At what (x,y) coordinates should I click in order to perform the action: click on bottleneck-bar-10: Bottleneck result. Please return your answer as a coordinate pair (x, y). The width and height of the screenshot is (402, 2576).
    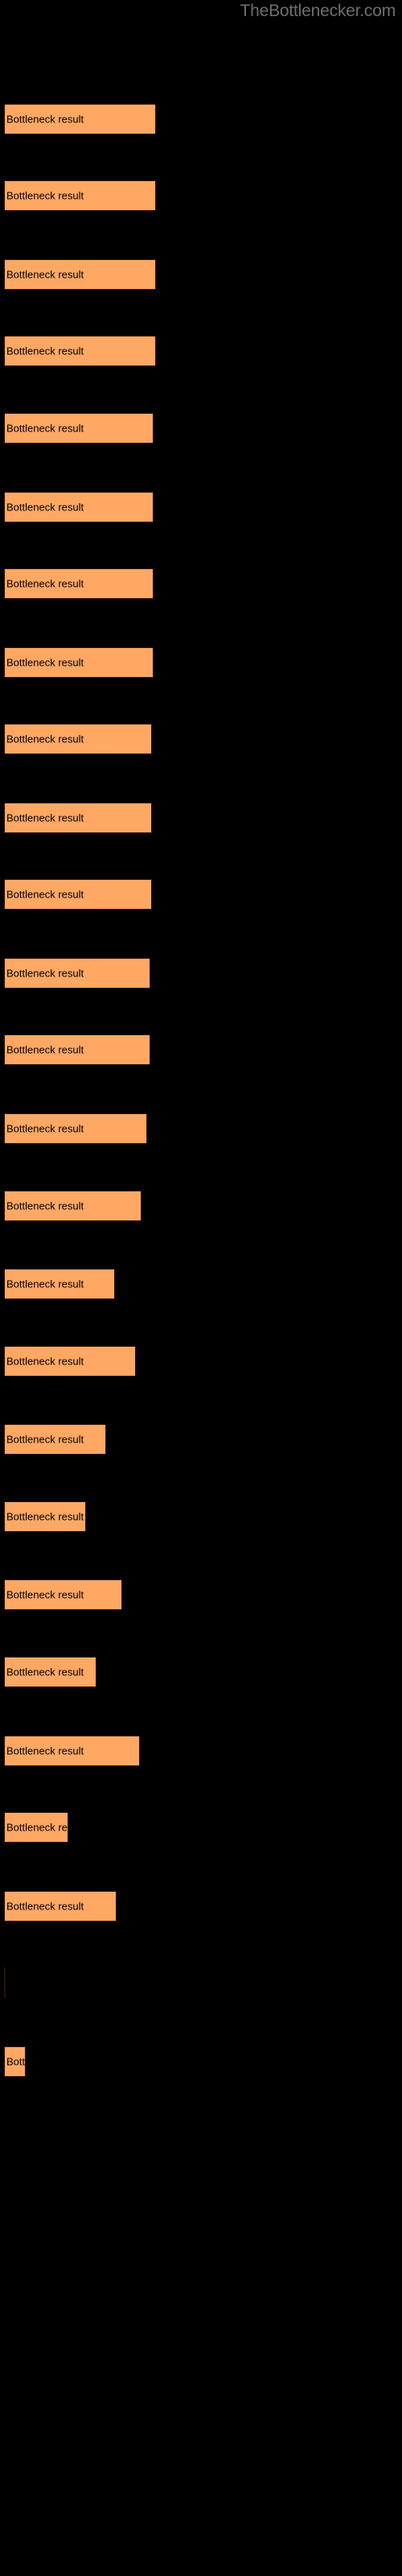
    Looking at the image, I should click on (78, 818).